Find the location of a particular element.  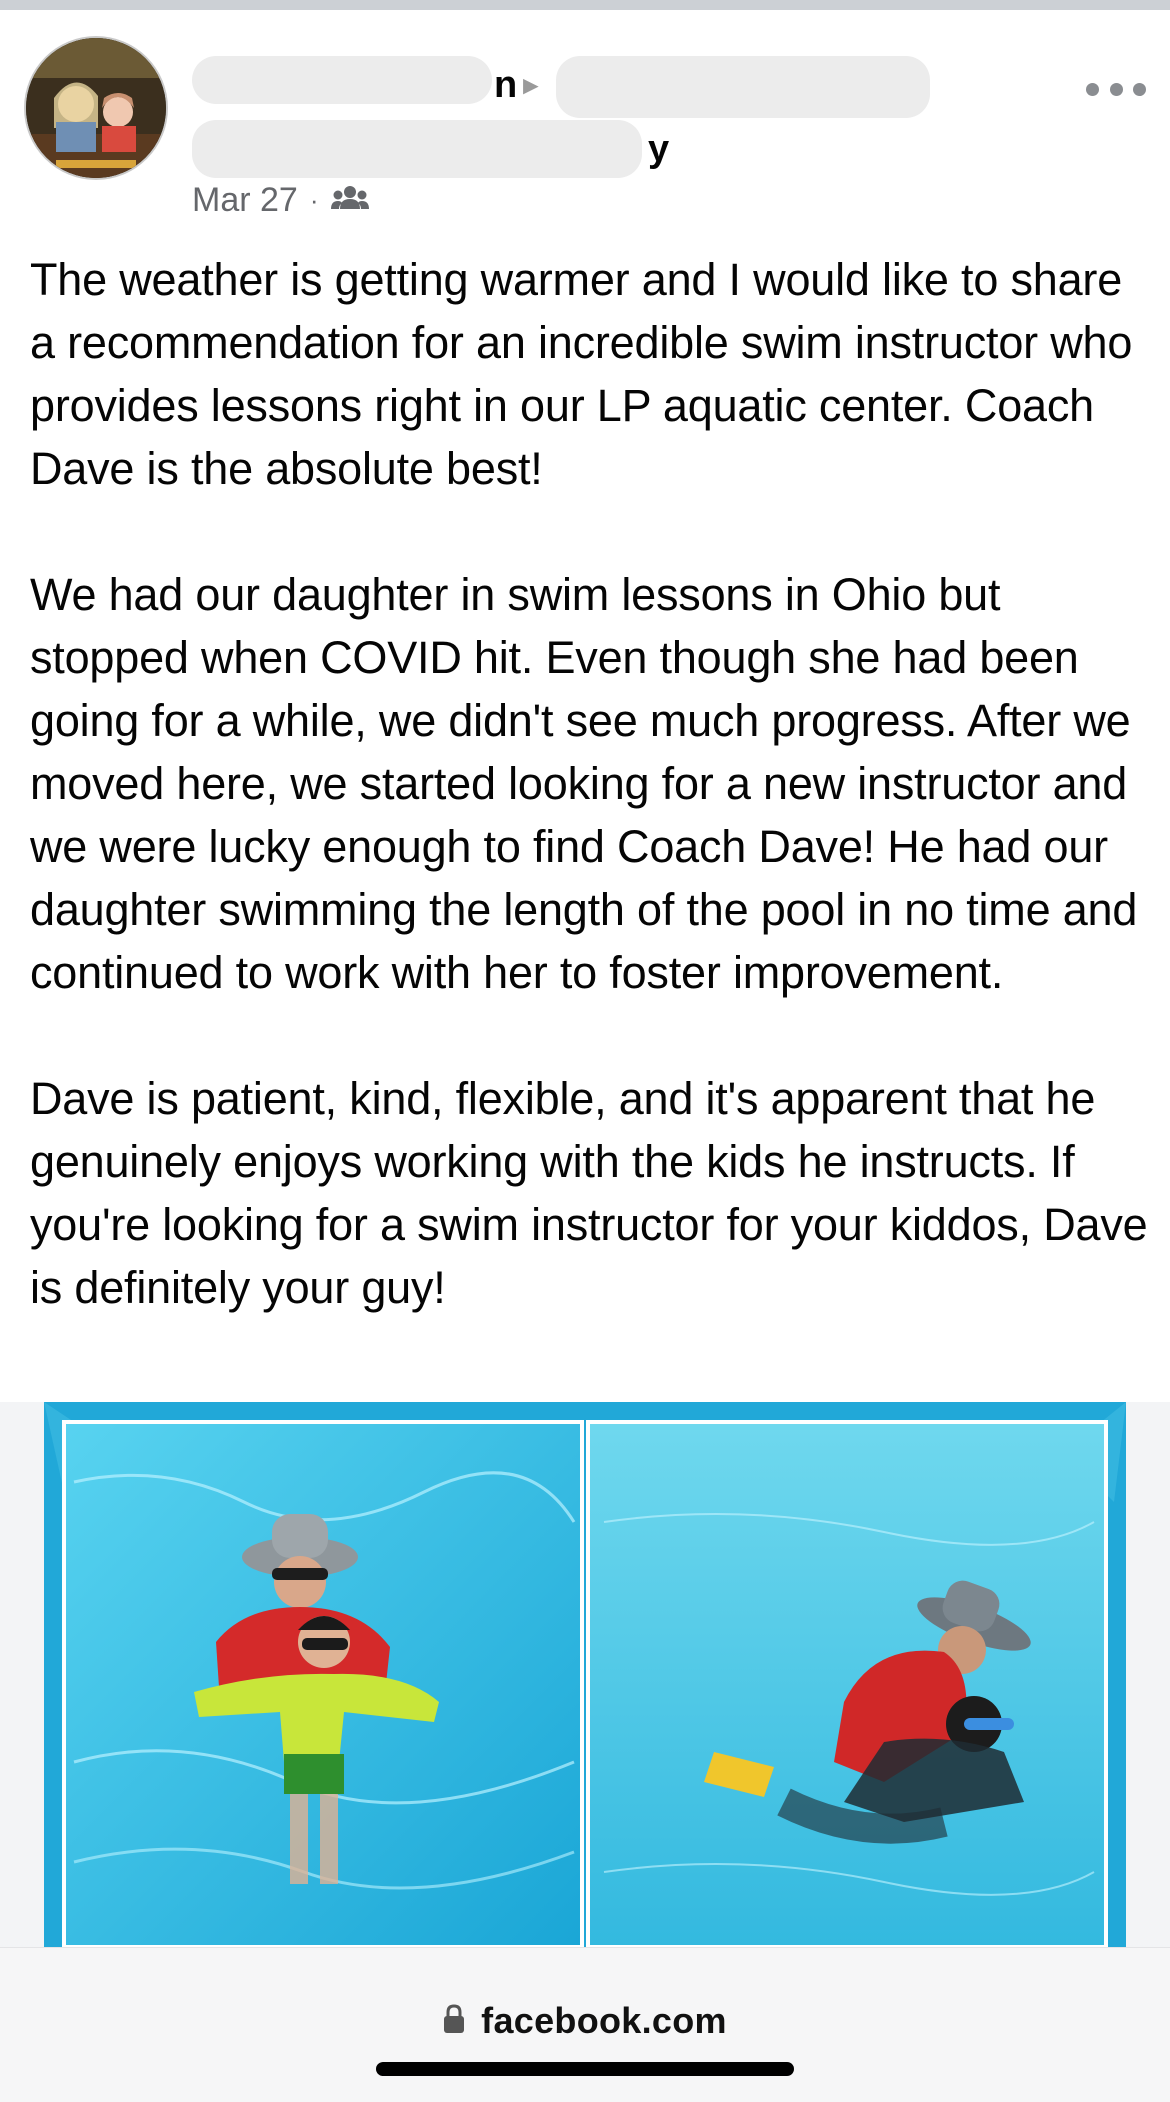

post-header: n ► y Mar 27 · is located at coordinates (585, 120).